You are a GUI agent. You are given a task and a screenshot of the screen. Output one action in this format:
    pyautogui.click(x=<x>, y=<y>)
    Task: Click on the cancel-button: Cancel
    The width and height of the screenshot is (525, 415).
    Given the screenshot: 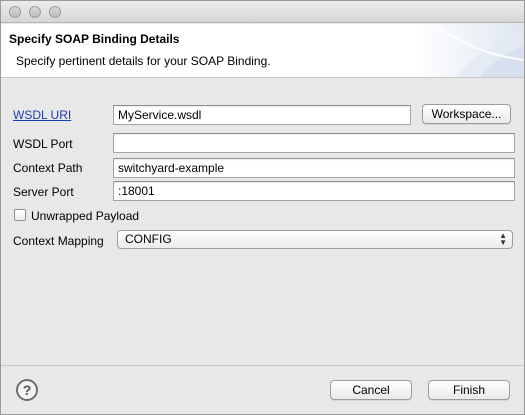 What is the action you would take?
    pyautogui.click(x=371, y=390)
    